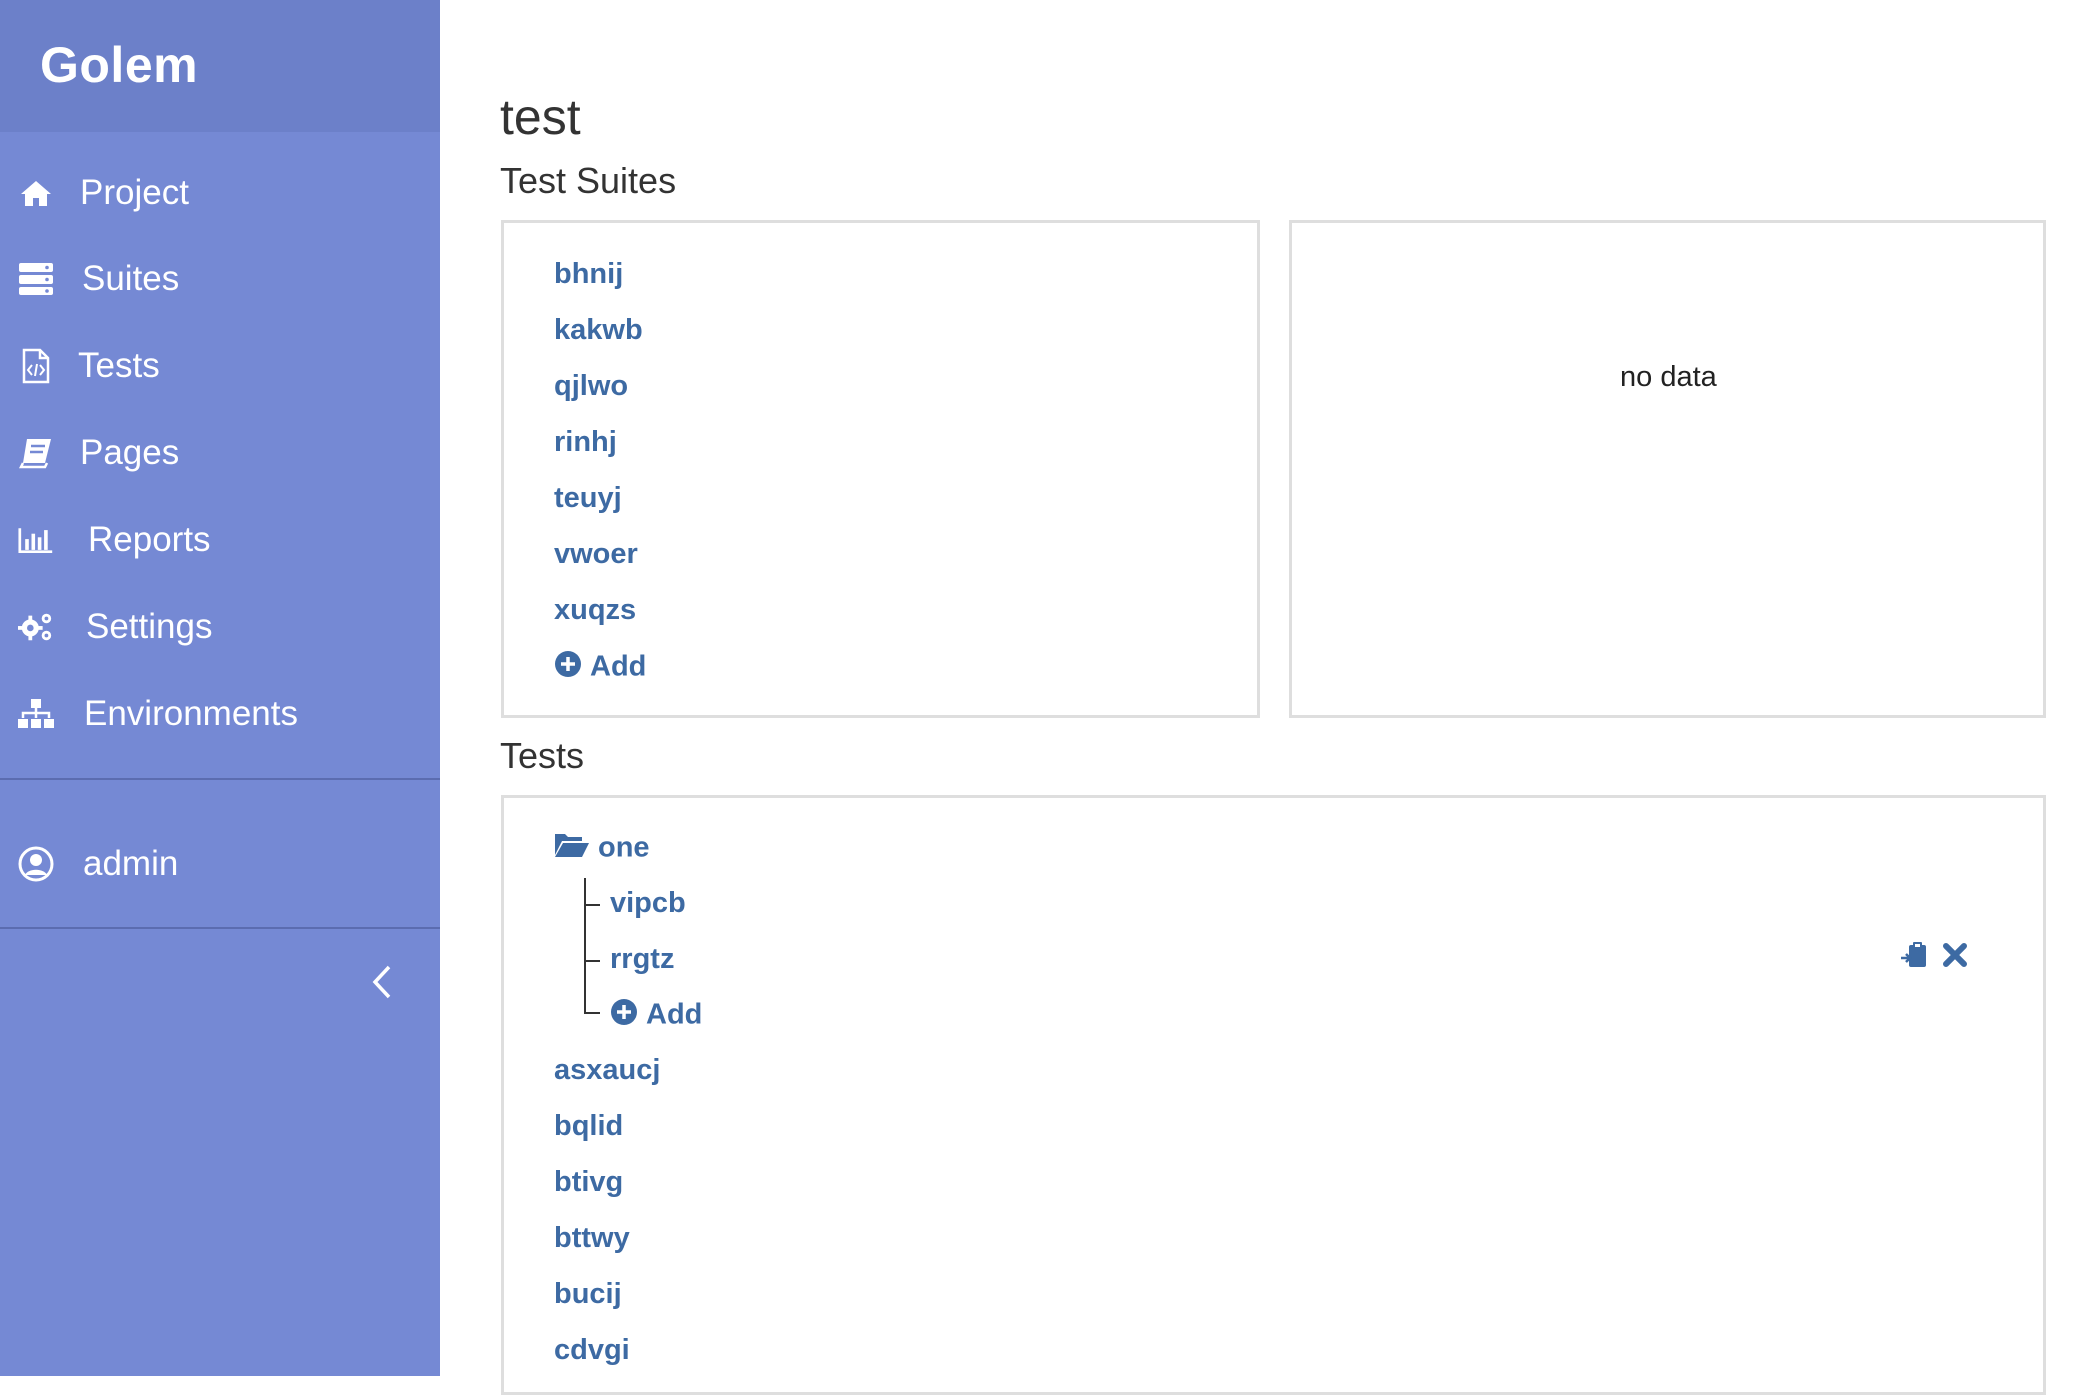  I want to click on sidebar-item-suites: Suites, so click(220, 279).